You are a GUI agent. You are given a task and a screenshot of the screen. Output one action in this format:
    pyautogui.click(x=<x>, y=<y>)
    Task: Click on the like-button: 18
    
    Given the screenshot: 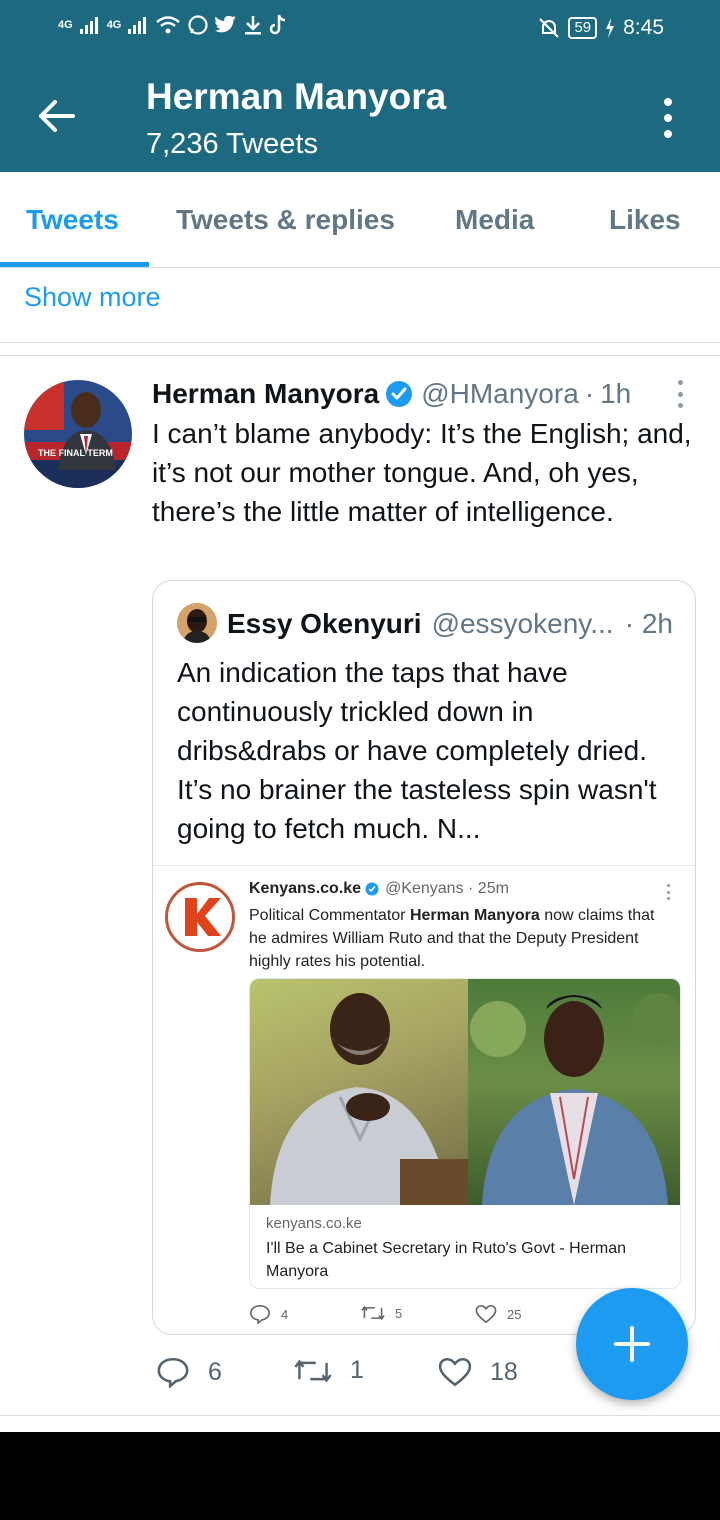 What is the action you would take?
    pyautogui.click(x=478, y=1372)
    